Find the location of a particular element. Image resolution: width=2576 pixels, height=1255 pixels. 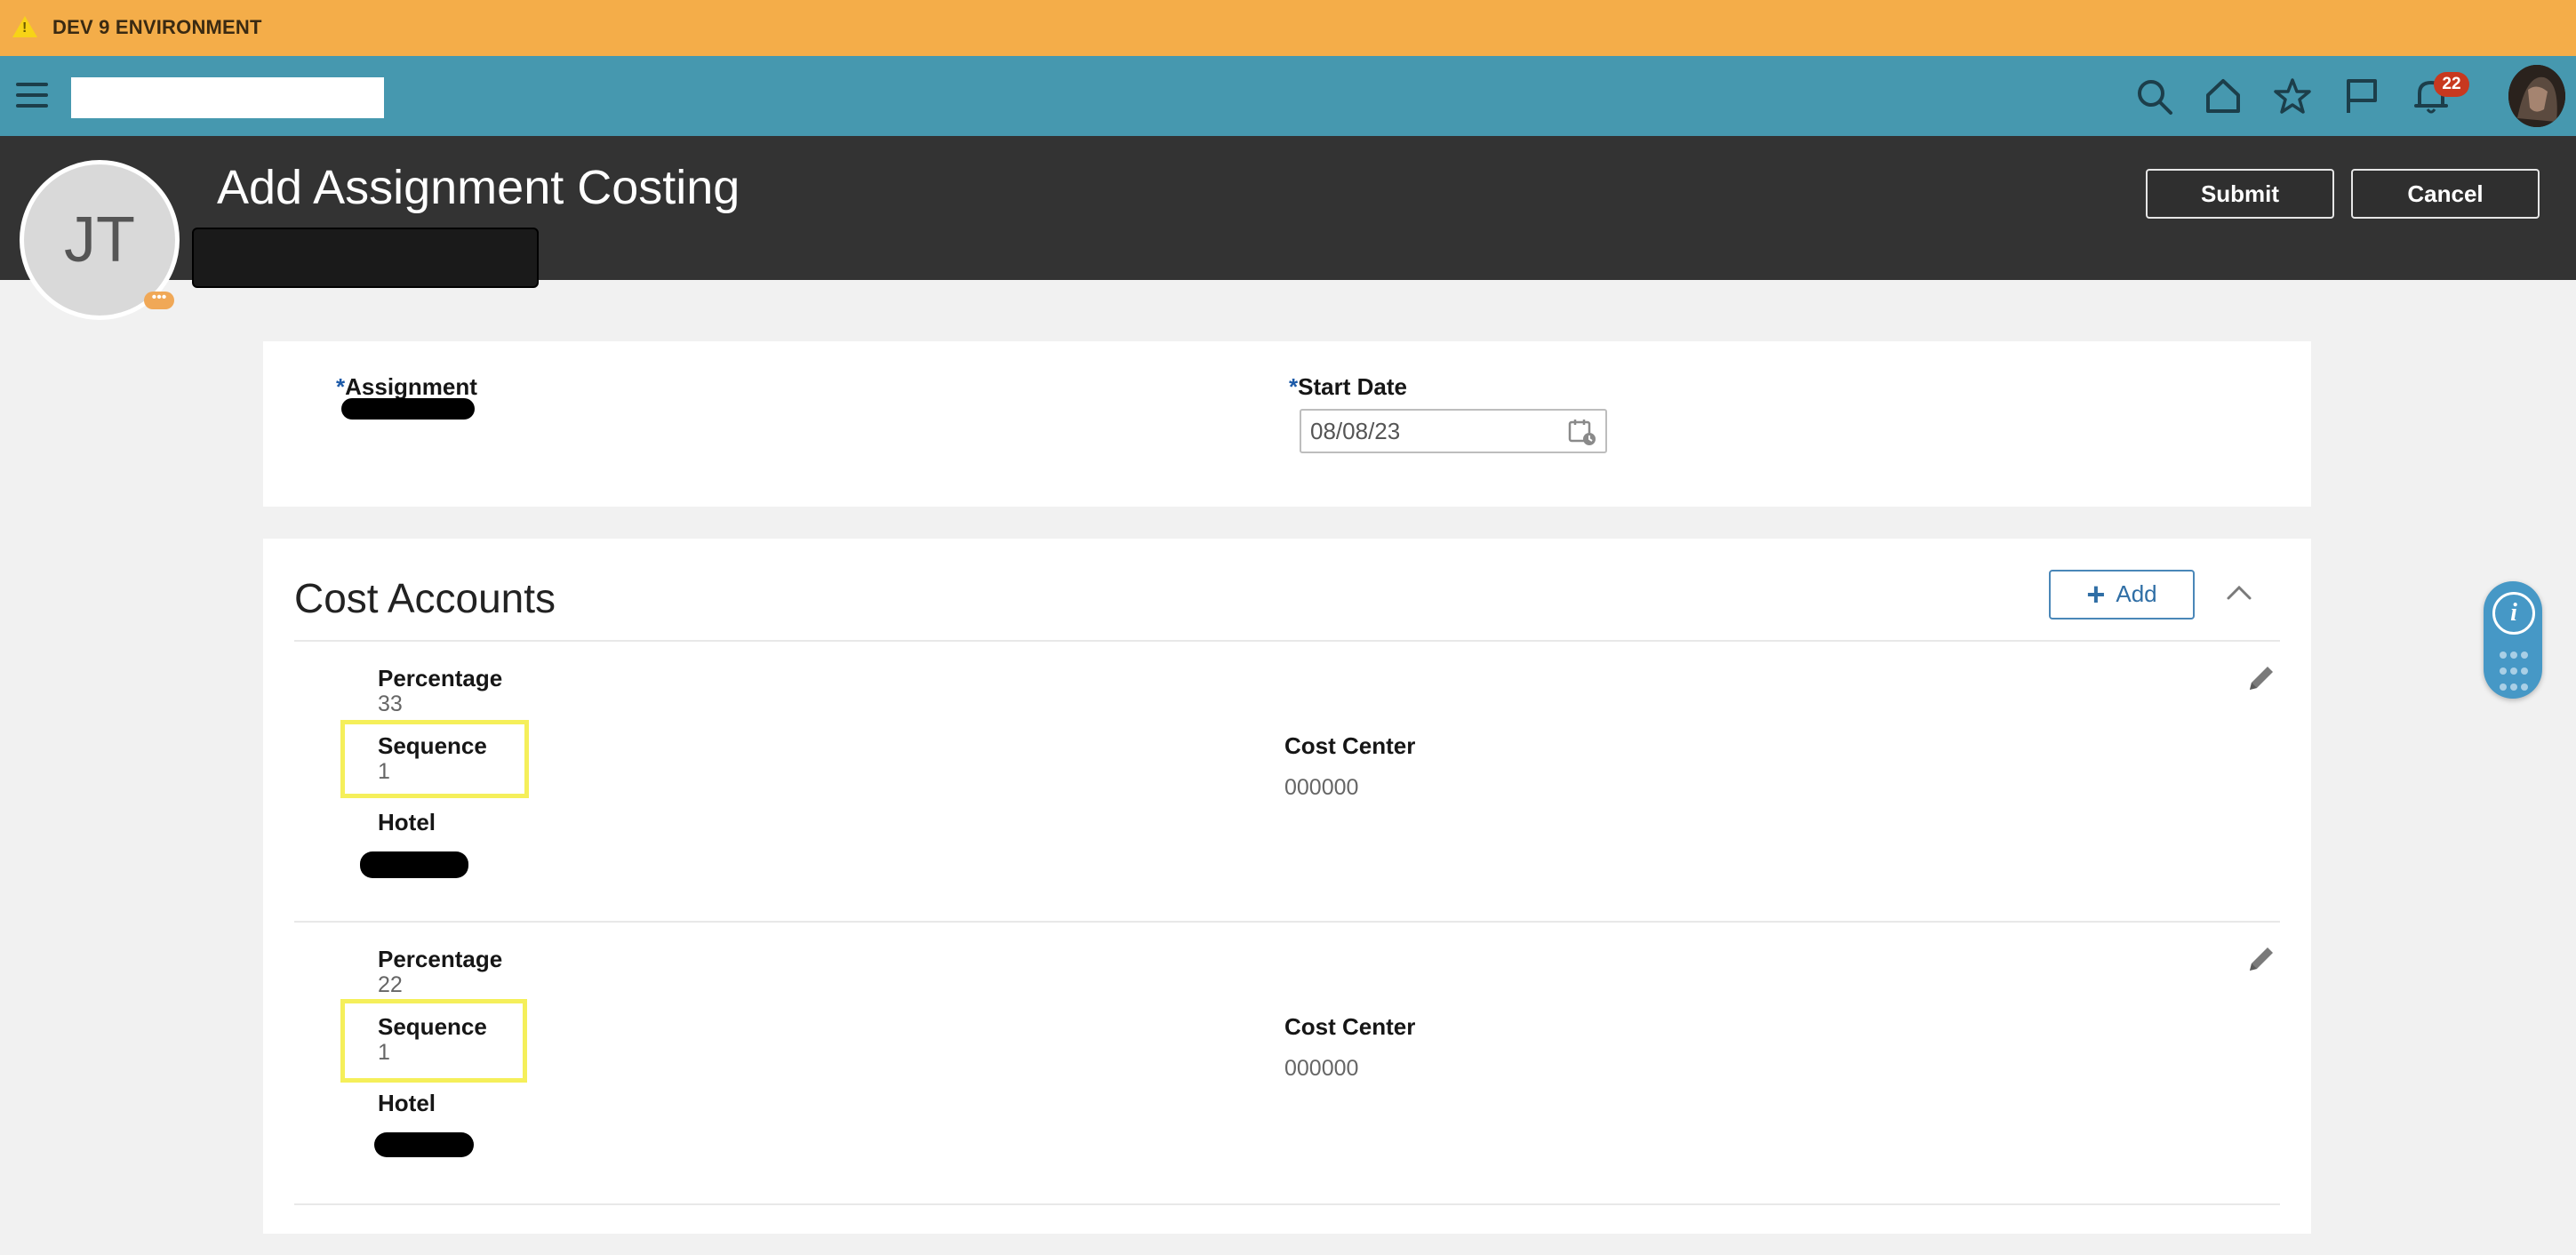

flag-icon is located at coordinates (2361, 96).